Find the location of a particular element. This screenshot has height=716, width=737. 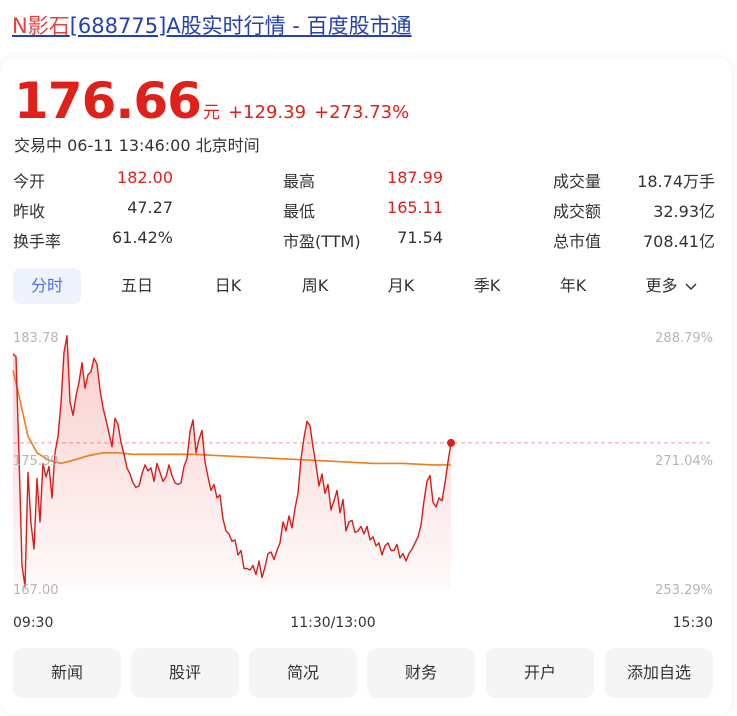

tab-weekly-k: 周K is located at coordinates (315, 286).